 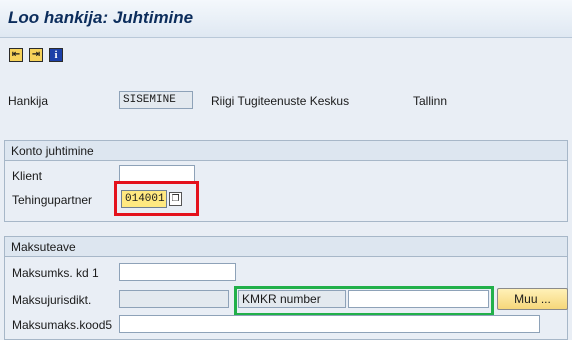 What do you see at coordinates (55, 273) in the screenshot?
I see `tax-code1-label: Maksumks. kd 1` at bounding box center [55, 273].